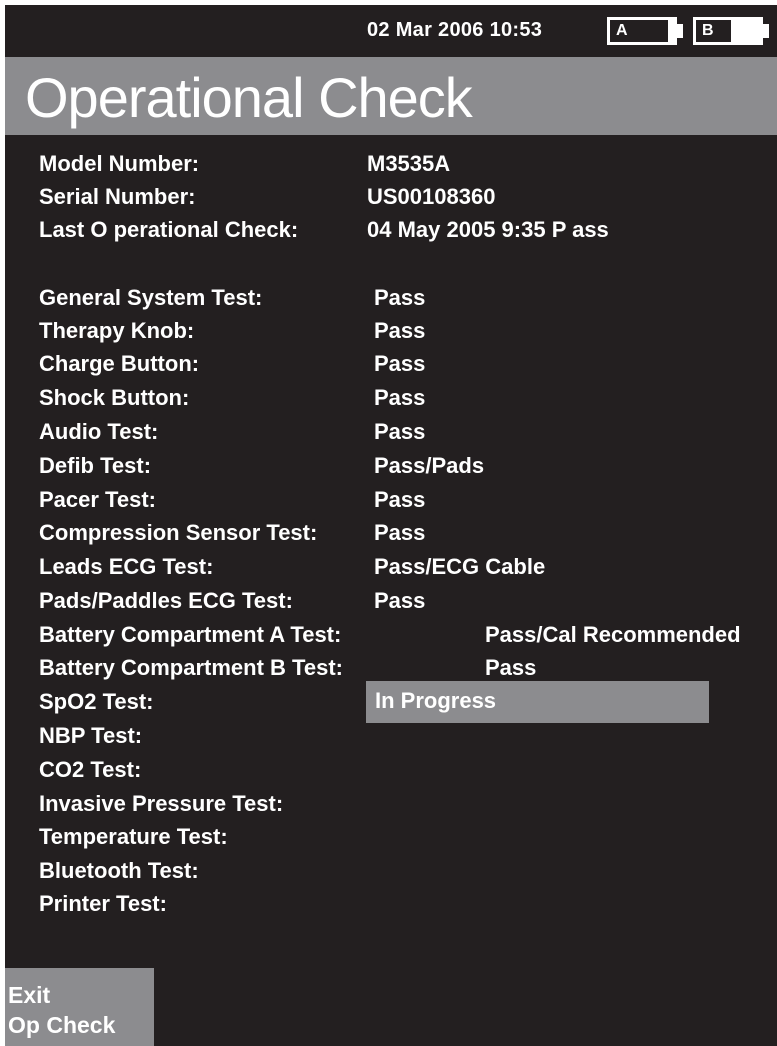 This screenshot has height=1046, width=777. What do you see at coordinates (114, 397) in the screenshot?
I see `test-label: Shock Button:` at bounding box center [114, 397].